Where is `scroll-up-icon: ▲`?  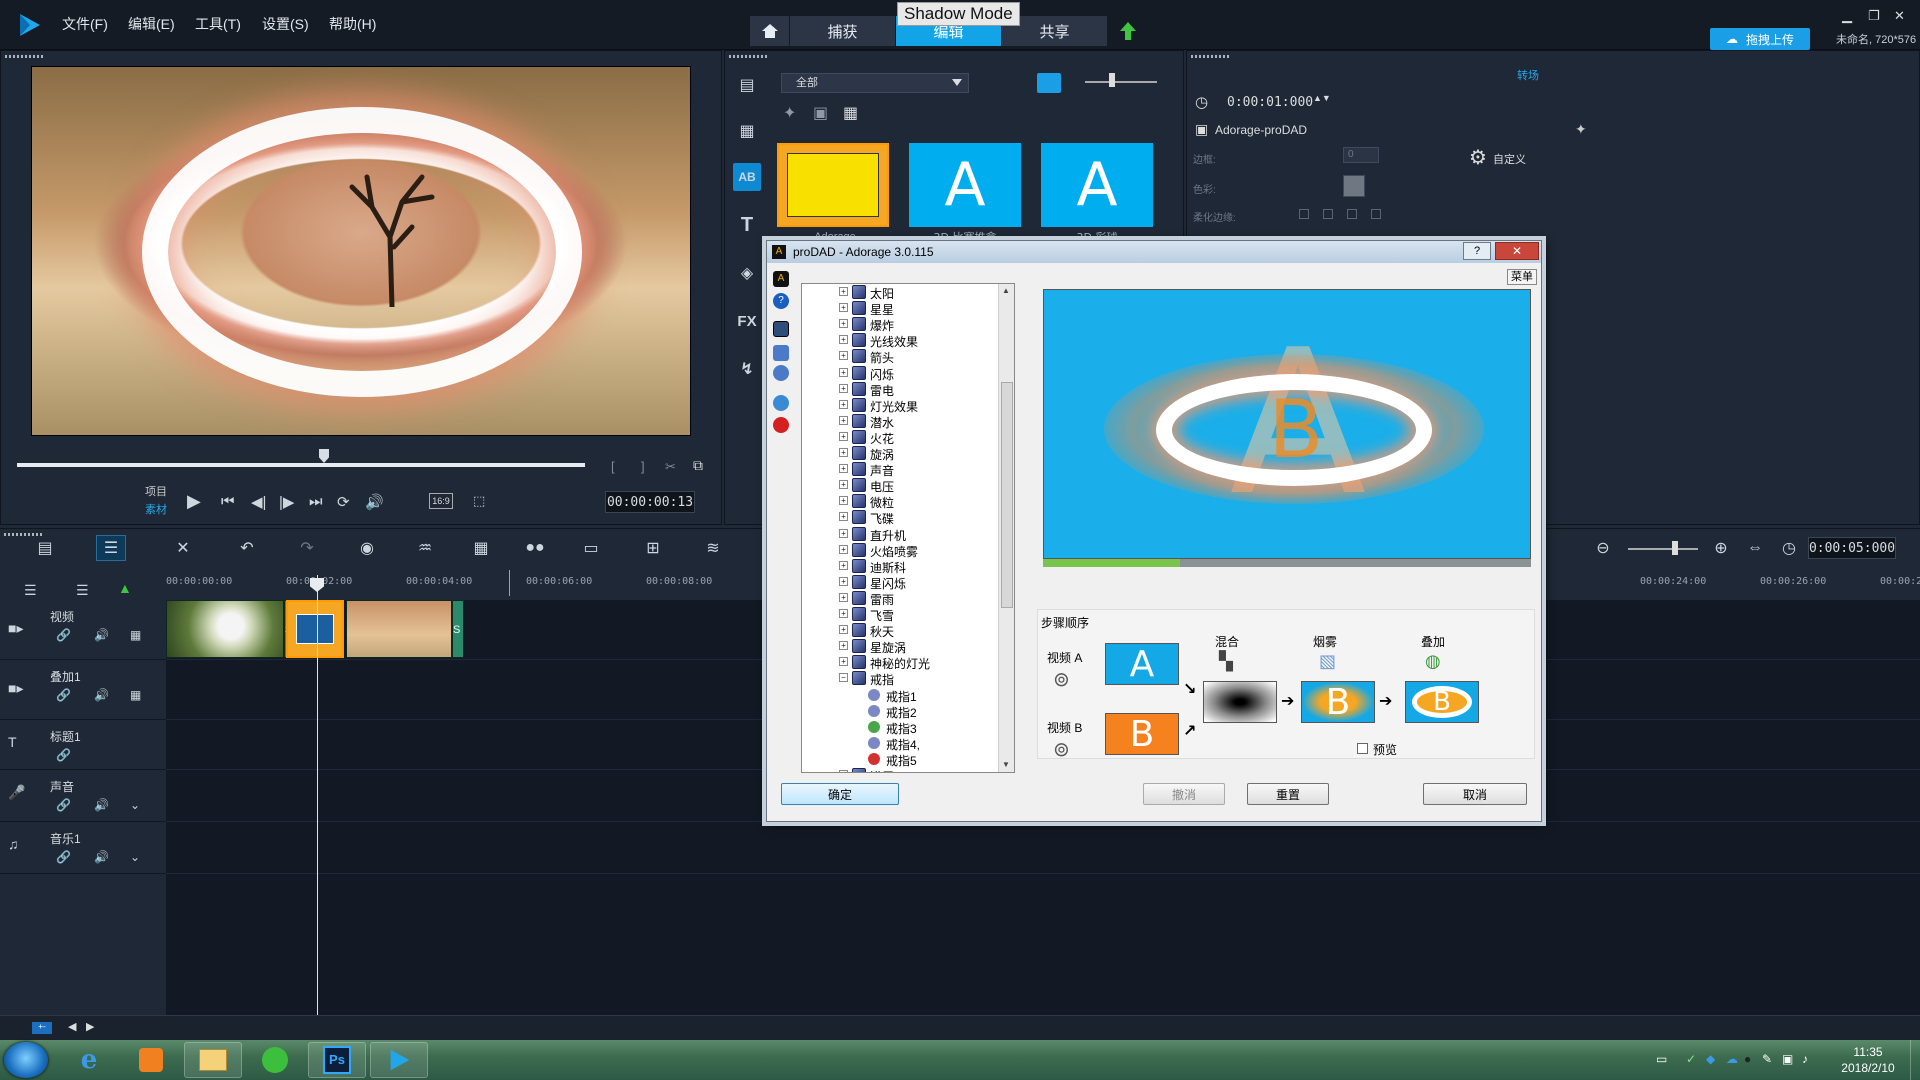 scroll-up-icon: ▲ is located at coordinates (1006, 290).